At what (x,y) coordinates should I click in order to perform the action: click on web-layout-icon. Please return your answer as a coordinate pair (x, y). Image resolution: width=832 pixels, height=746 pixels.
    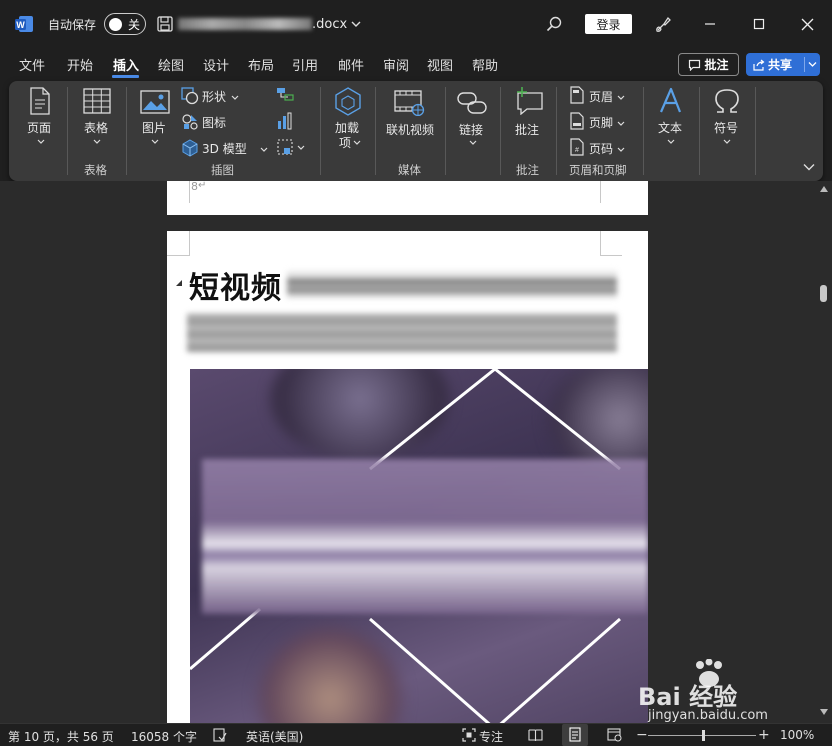
    Looking at the image, I should click on (614, 735).